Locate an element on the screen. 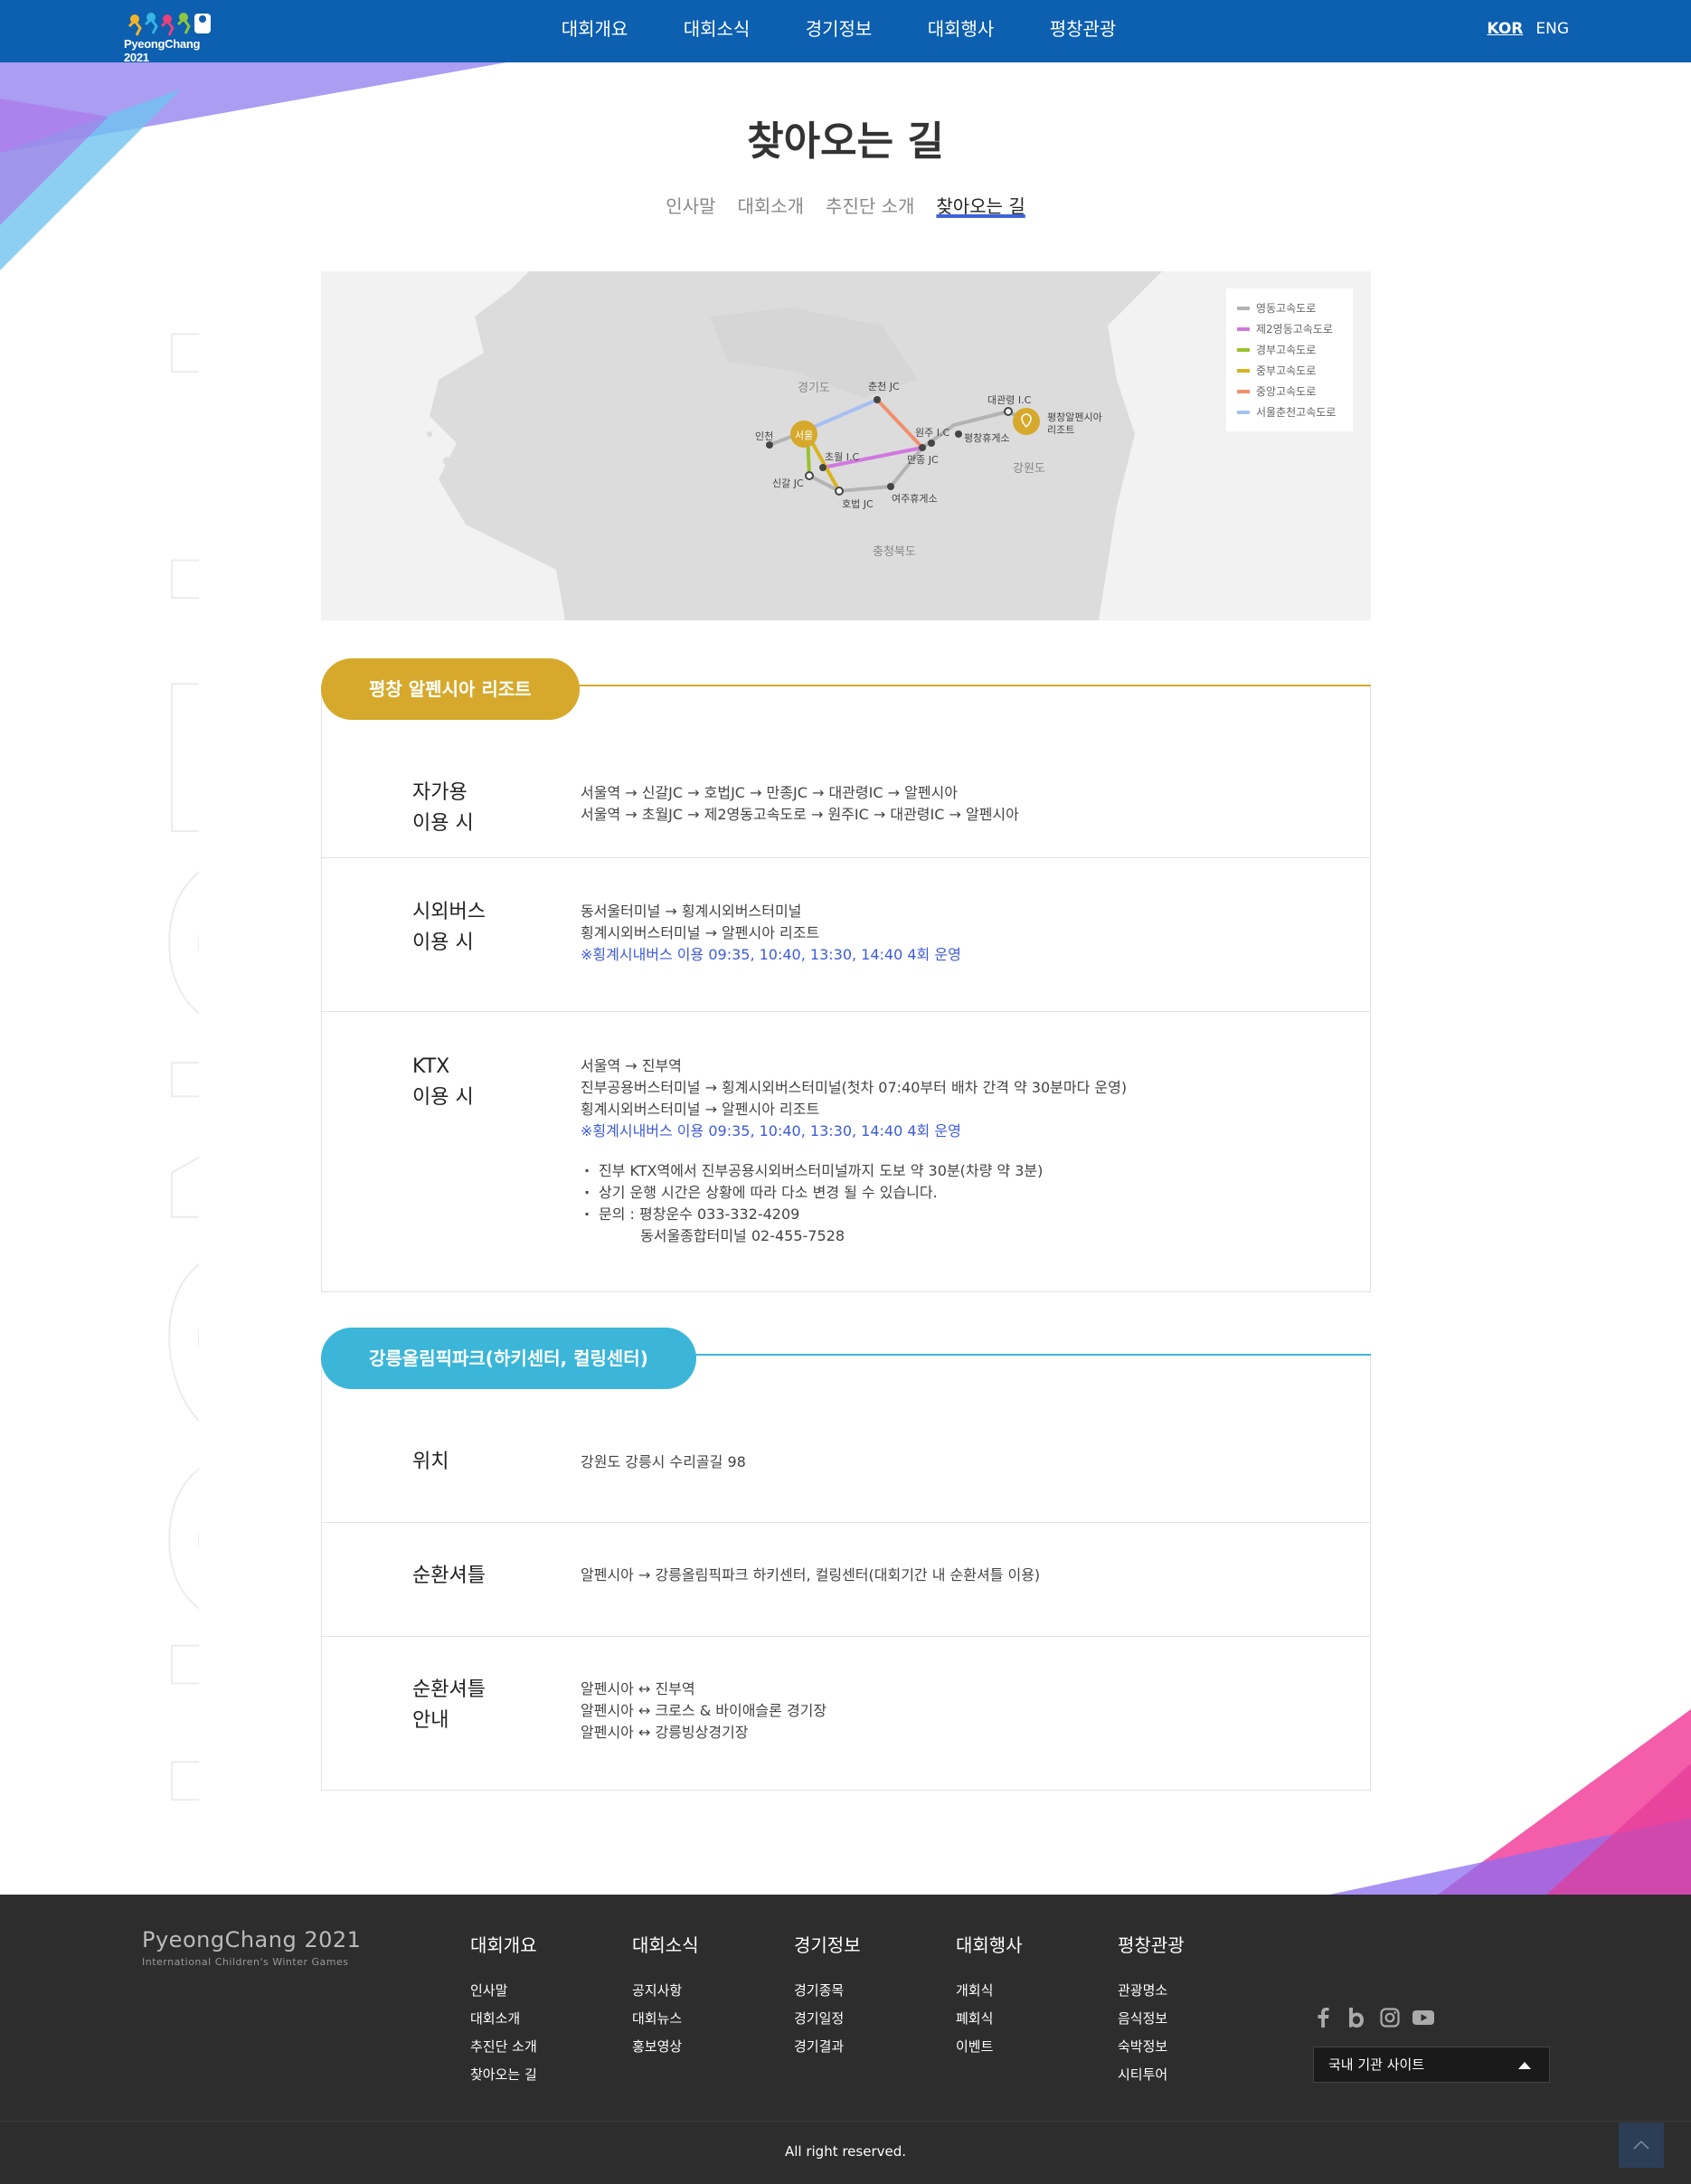  wonju-ic-label: 원주 I.C is located at coordinates (932, 433).